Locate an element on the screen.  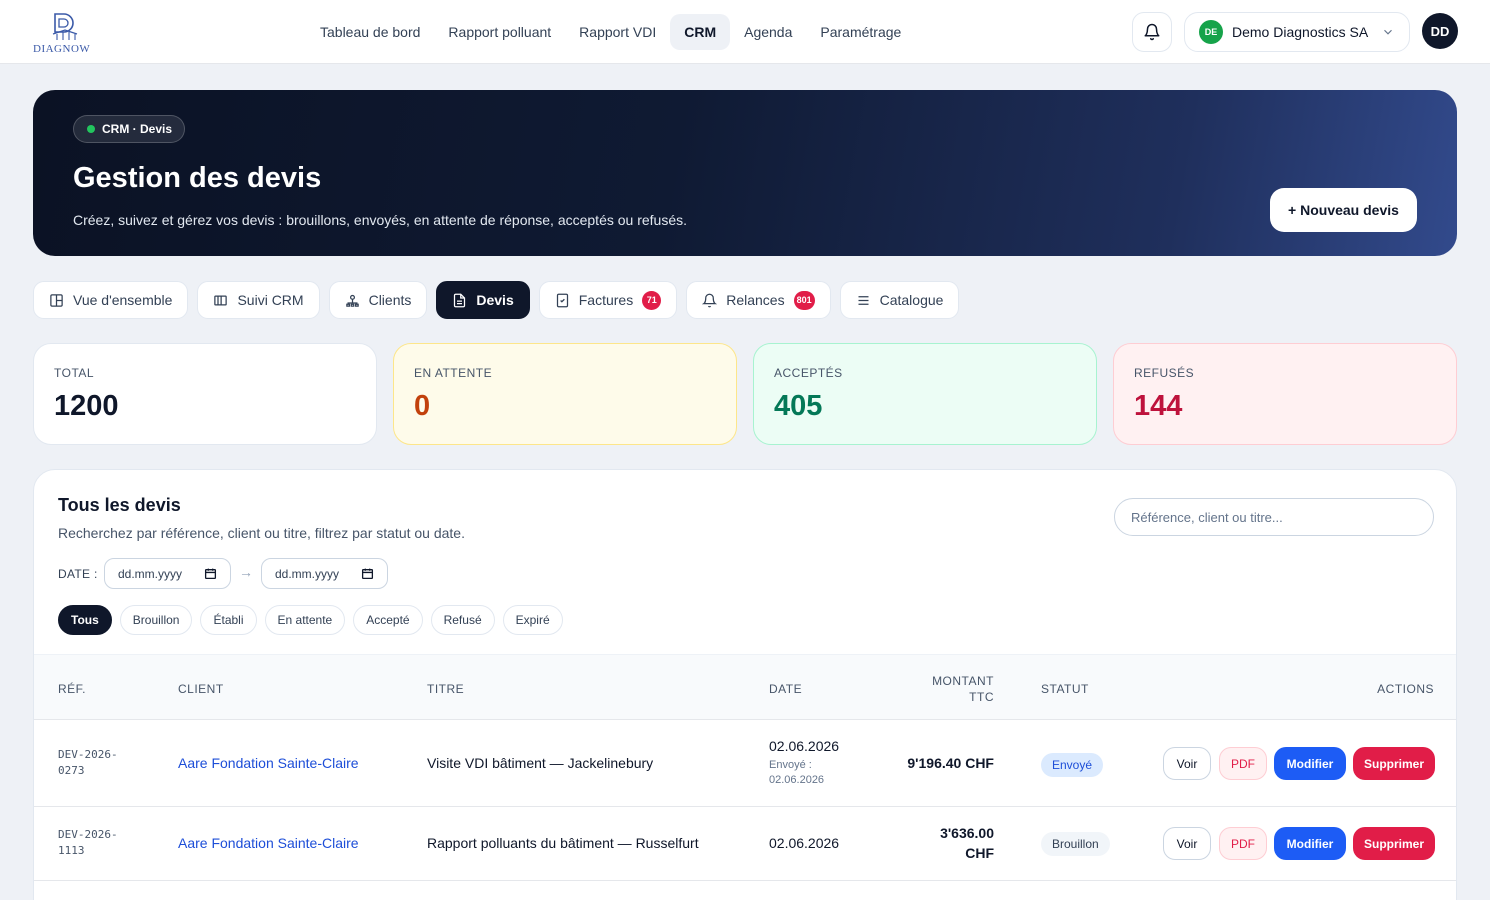
tab-label: Relances is located at coordinates (755, 300).